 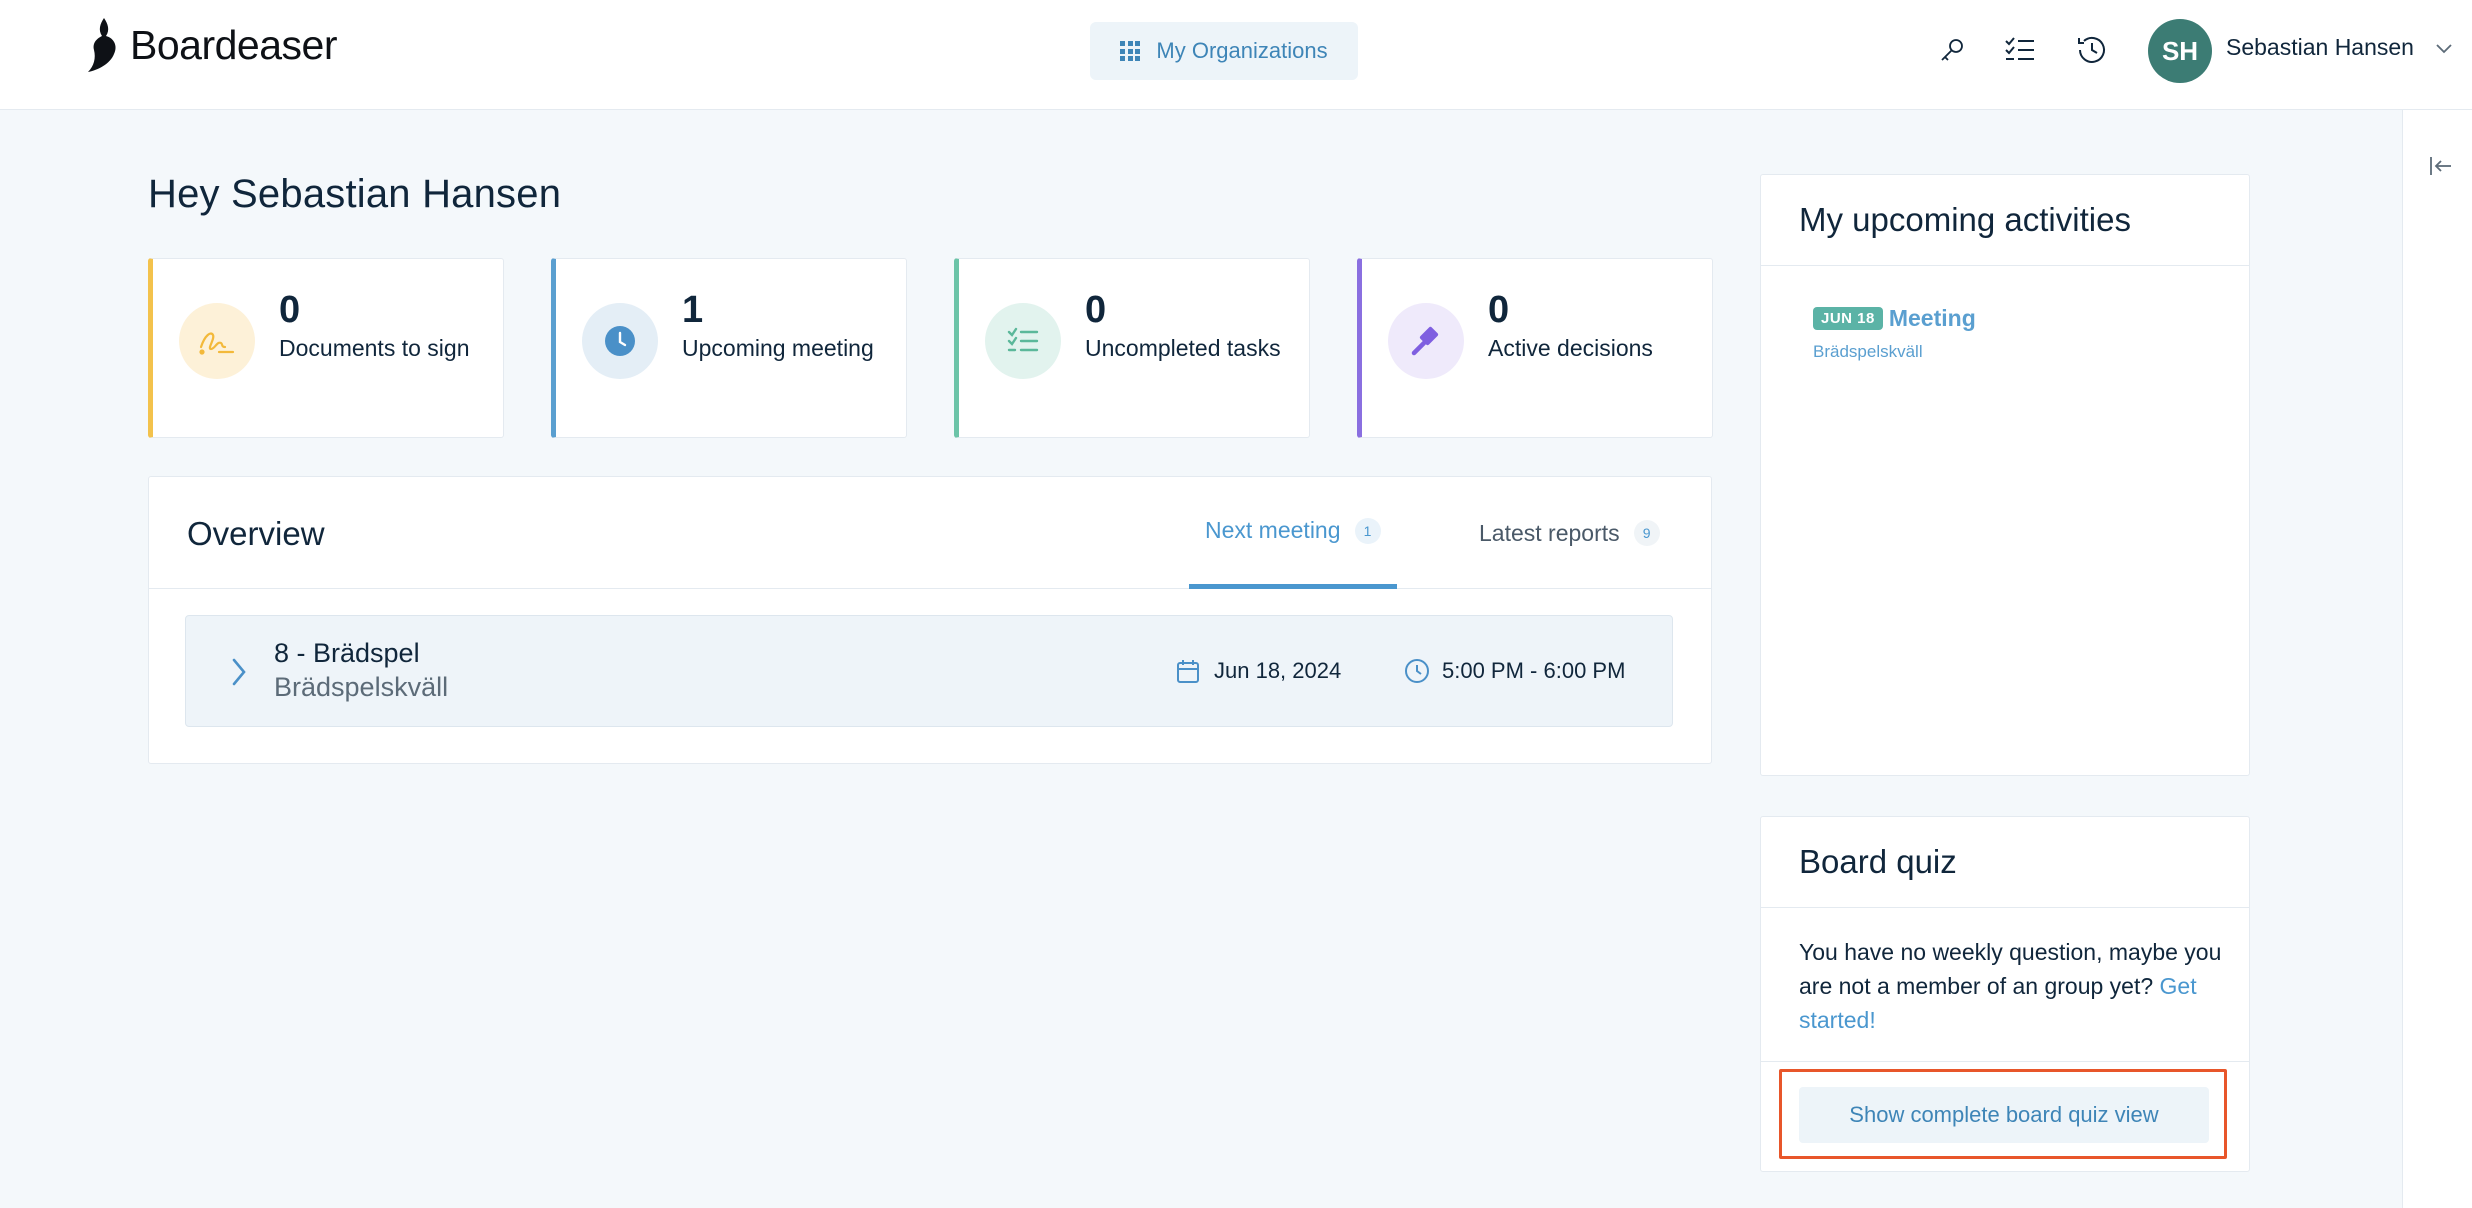 I want to click on stat-label: Active decisions, so click(x=1570, y=348).